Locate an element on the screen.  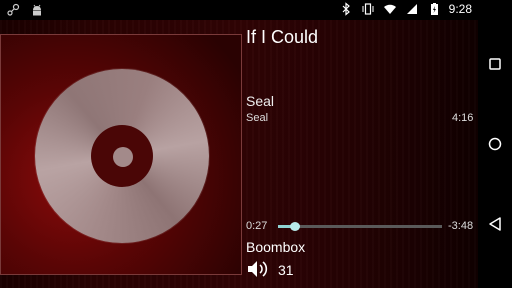
track-artist: Seal is located at coordinates (260, 101).